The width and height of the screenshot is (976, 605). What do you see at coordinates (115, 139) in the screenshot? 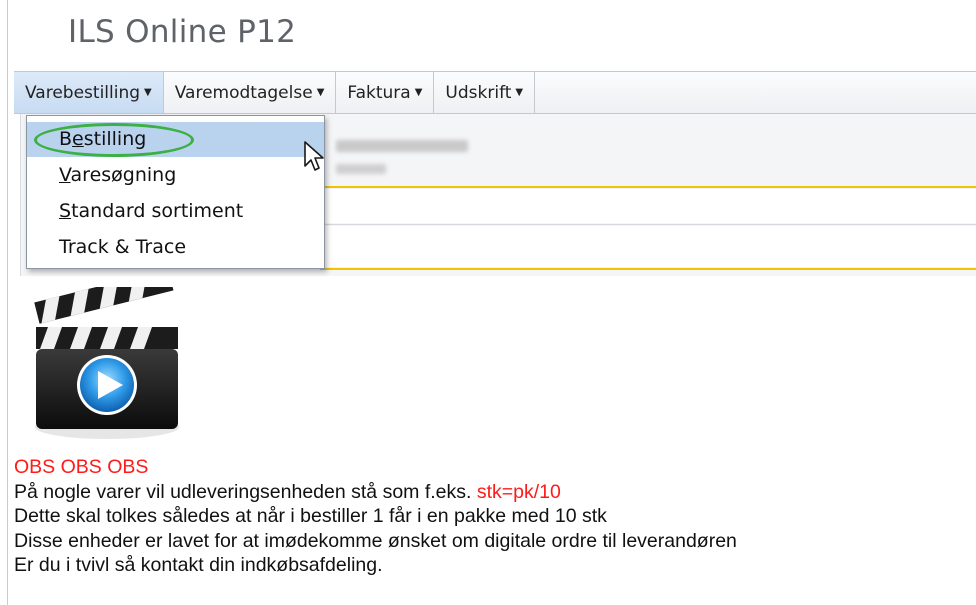
I see `menu-item-text: stilling` at bounding box center [115, 139].